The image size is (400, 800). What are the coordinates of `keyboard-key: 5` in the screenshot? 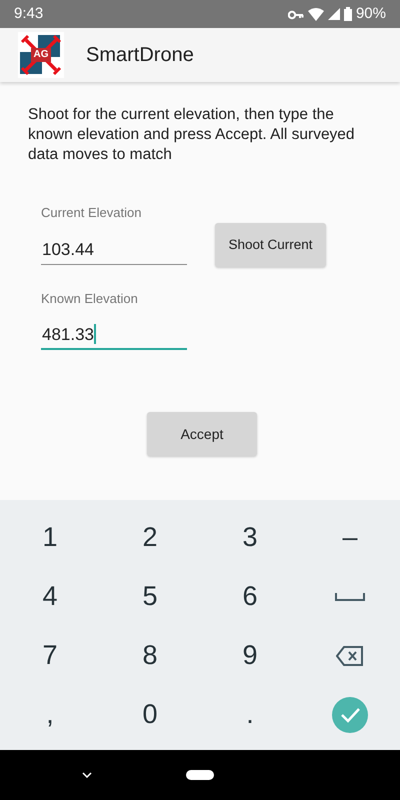 It's located at (150, 597).